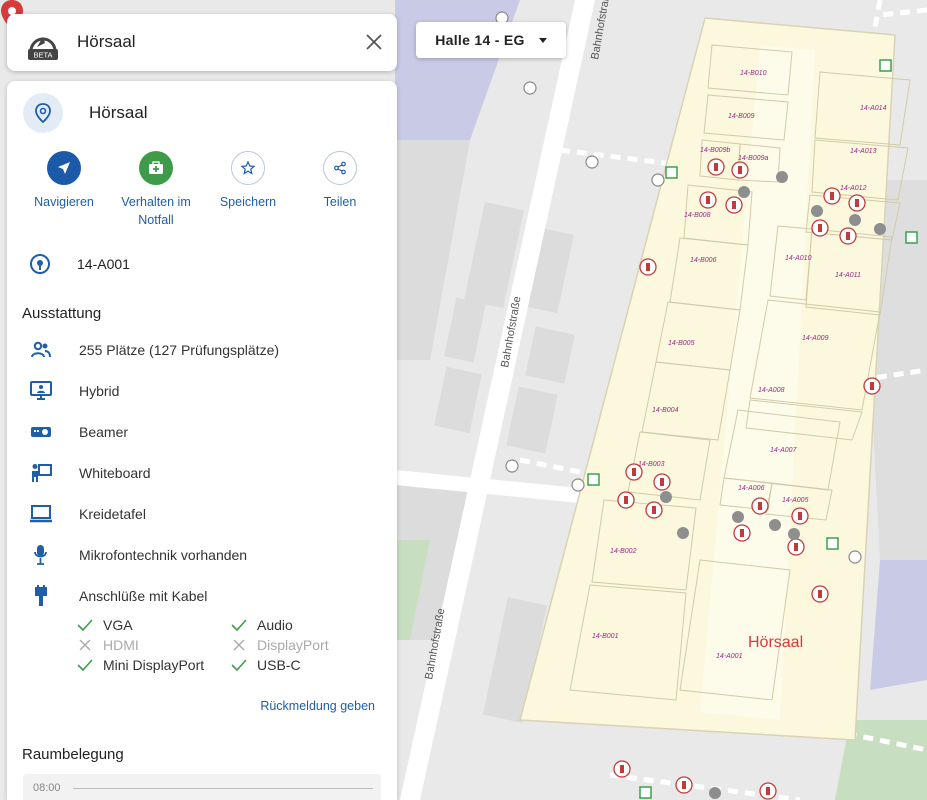  What do you see at coordinates (154, 665) in the screenshot?
I see `port-label: Mini DisplayPort` at bounding box center [154, 665].